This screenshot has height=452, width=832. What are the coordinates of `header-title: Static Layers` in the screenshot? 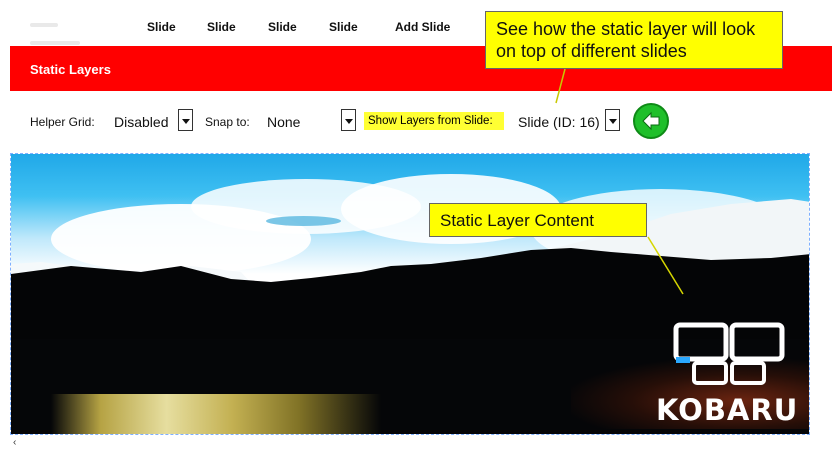 It's located at (70, 69).